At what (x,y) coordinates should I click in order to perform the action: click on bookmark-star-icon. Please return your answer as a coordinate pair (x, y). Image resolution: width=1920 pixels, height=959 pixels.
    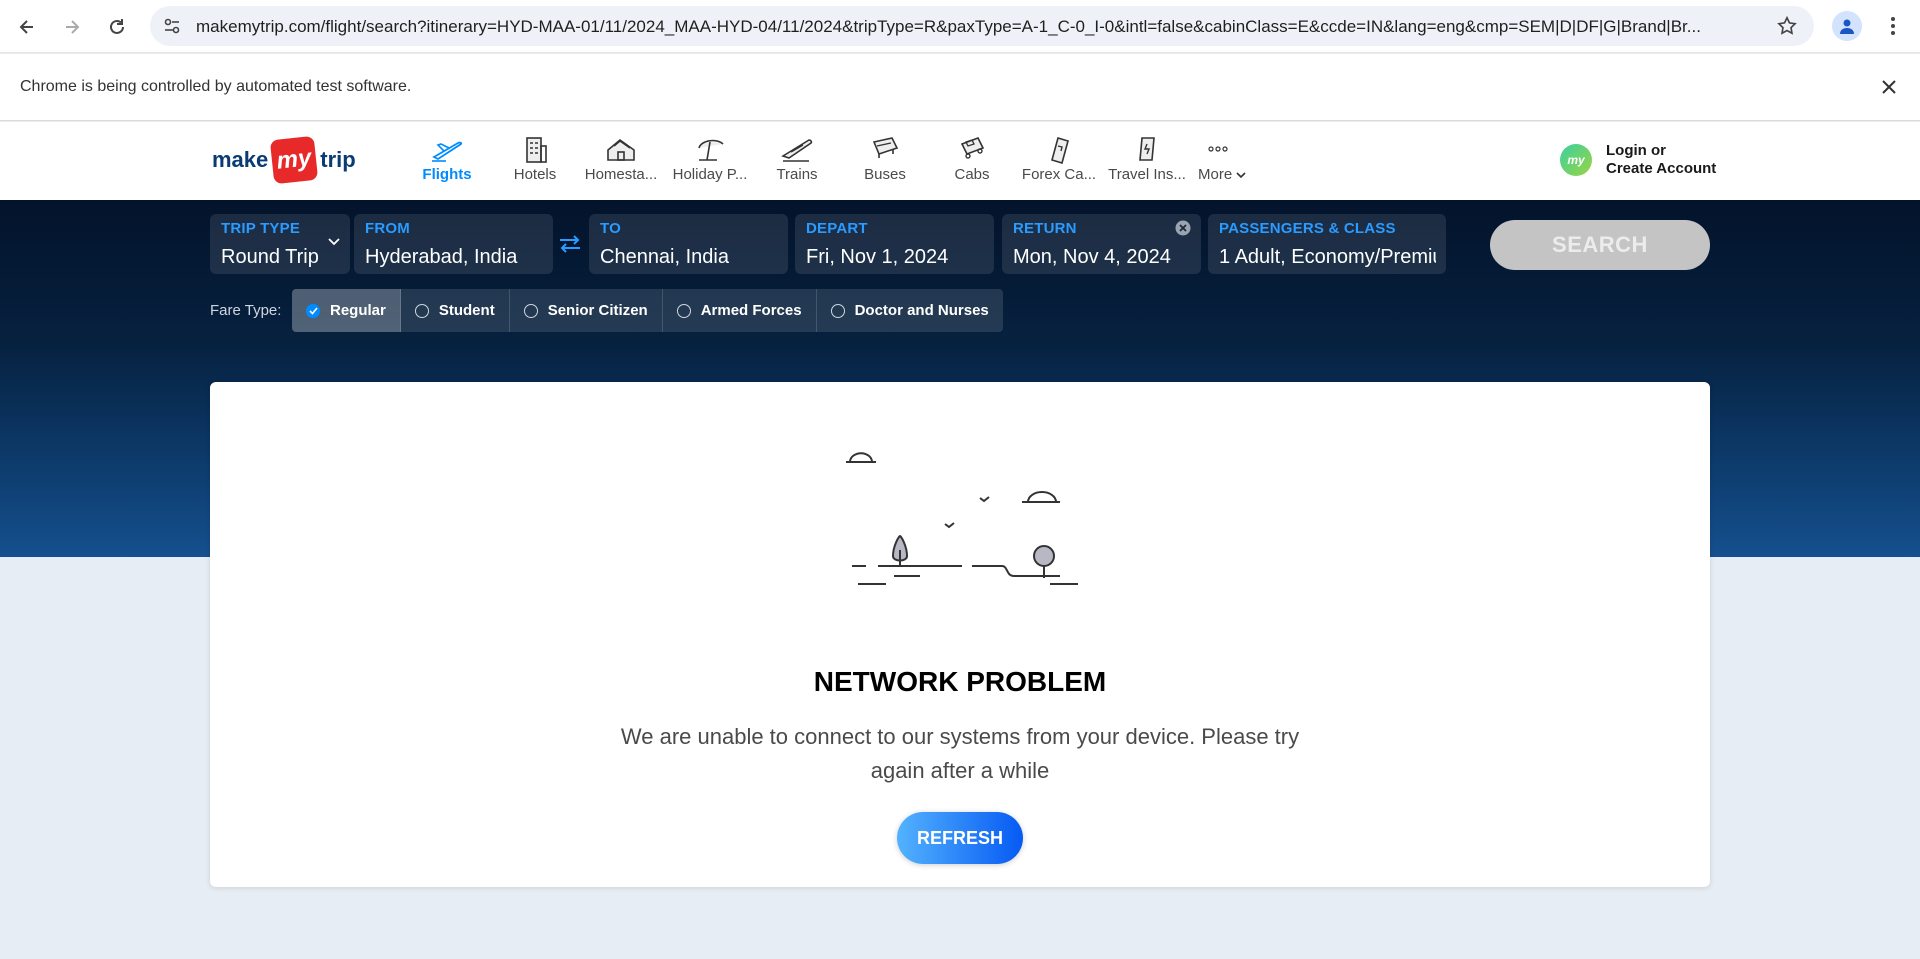
    Looking at the image, I should click on (1787, 26).